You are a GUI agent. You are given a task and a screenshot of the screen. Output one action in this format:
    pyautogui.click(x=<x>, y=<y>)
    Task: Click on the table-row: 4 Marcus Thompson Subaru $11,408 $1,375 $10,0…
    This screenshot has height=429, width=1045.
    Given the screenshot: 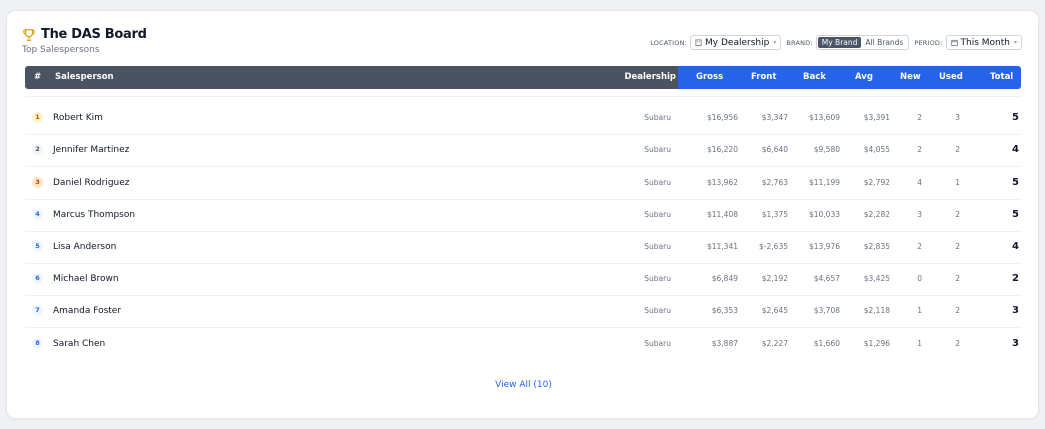 What is the action you would take?
    pyautogui.click(x=523, y=215)
    